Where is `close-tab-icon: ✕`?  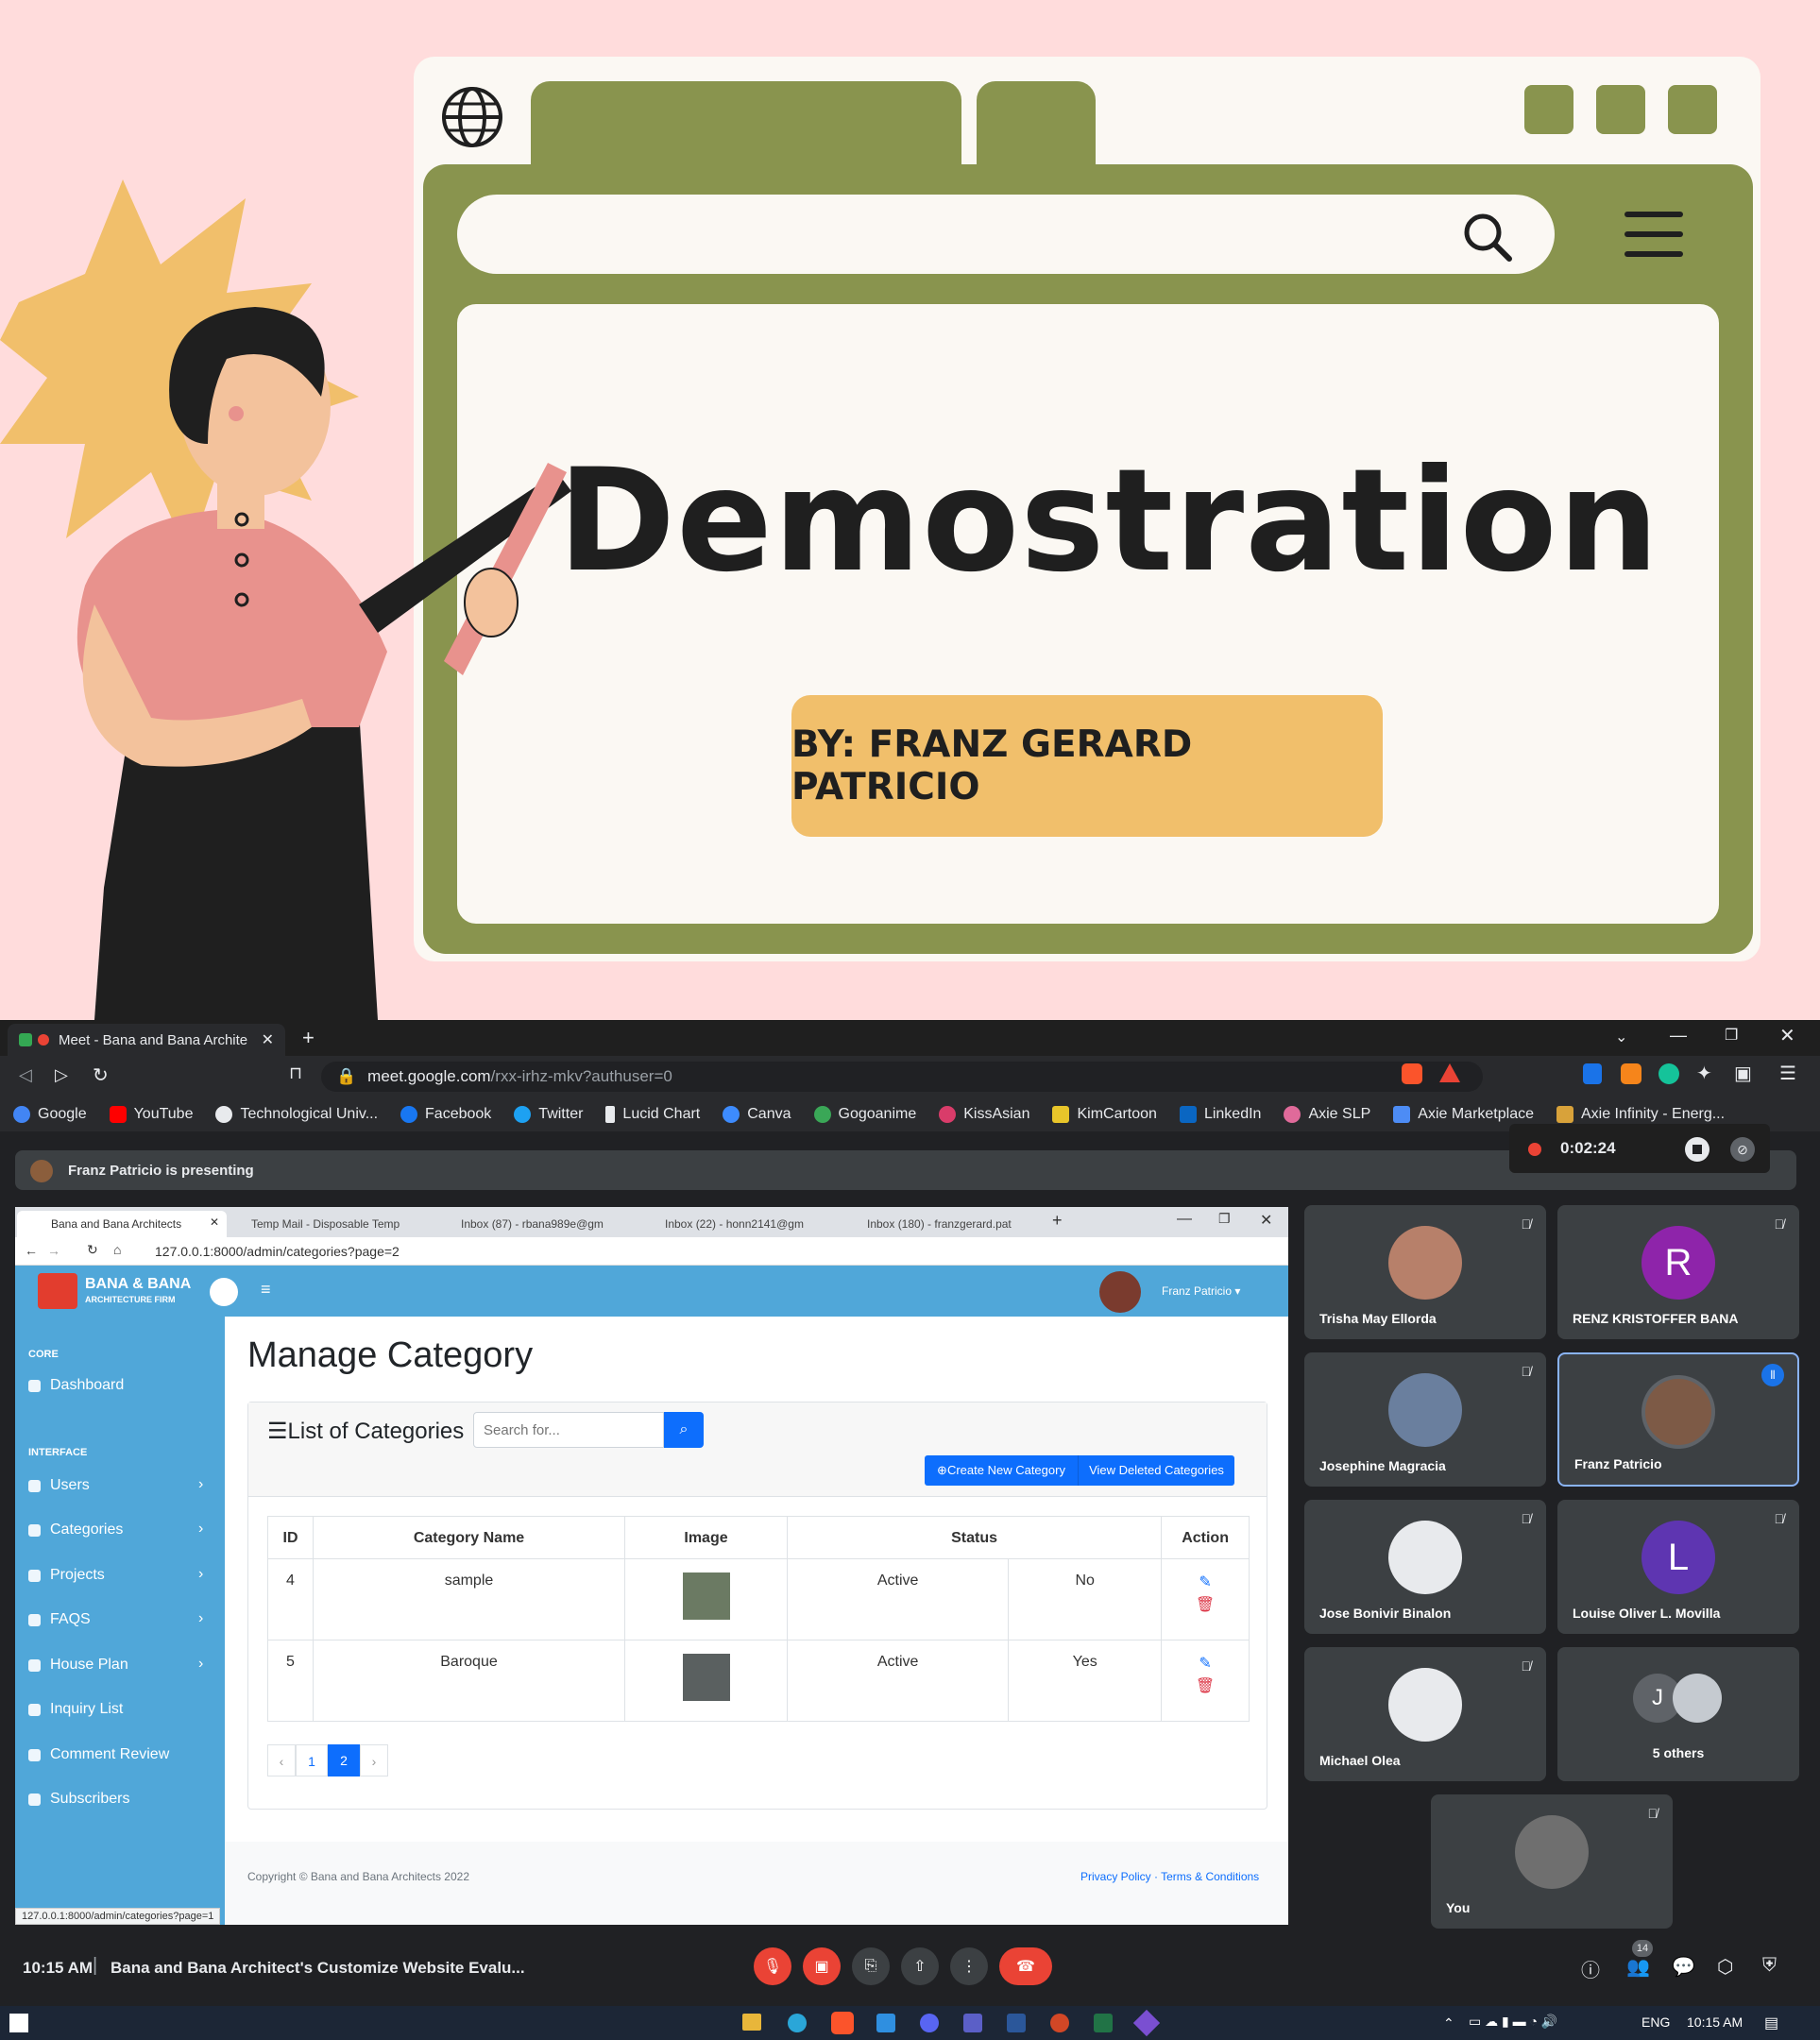
close-tab-icon: ✕ is located at coordinates (268, 1039).